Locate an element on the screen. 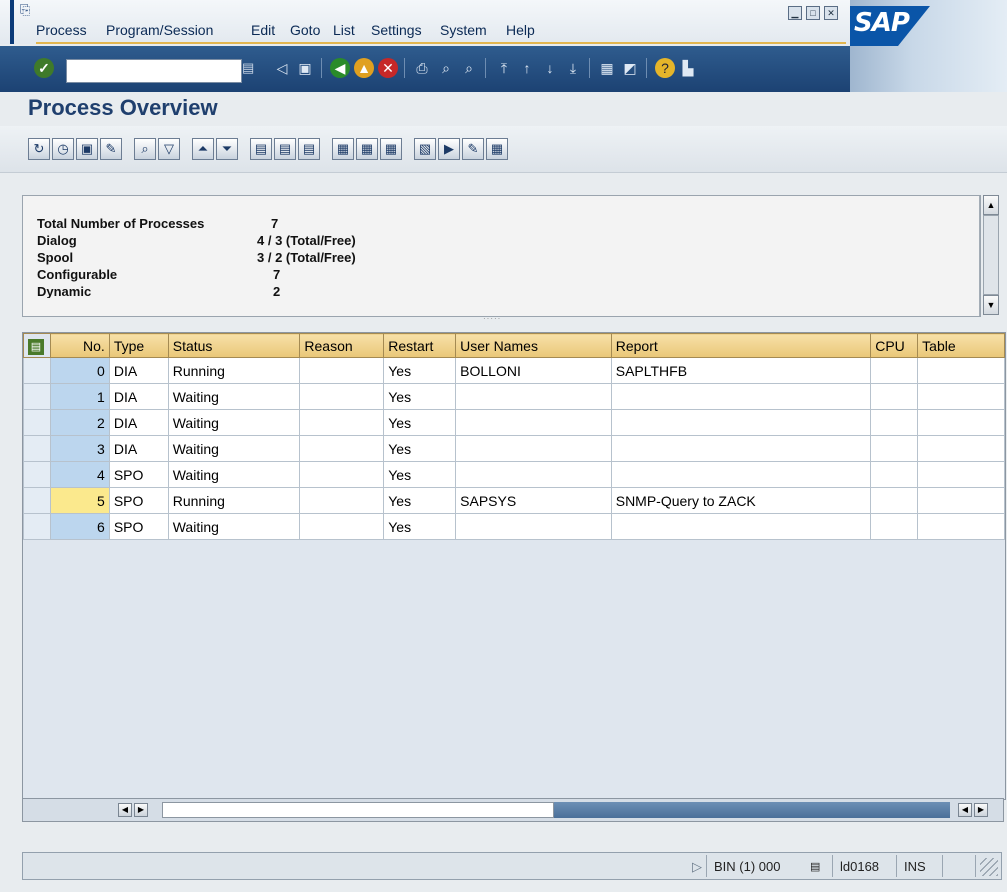  table-row: 1 DIA Waiting Yes is located at coordinates (514, 396).